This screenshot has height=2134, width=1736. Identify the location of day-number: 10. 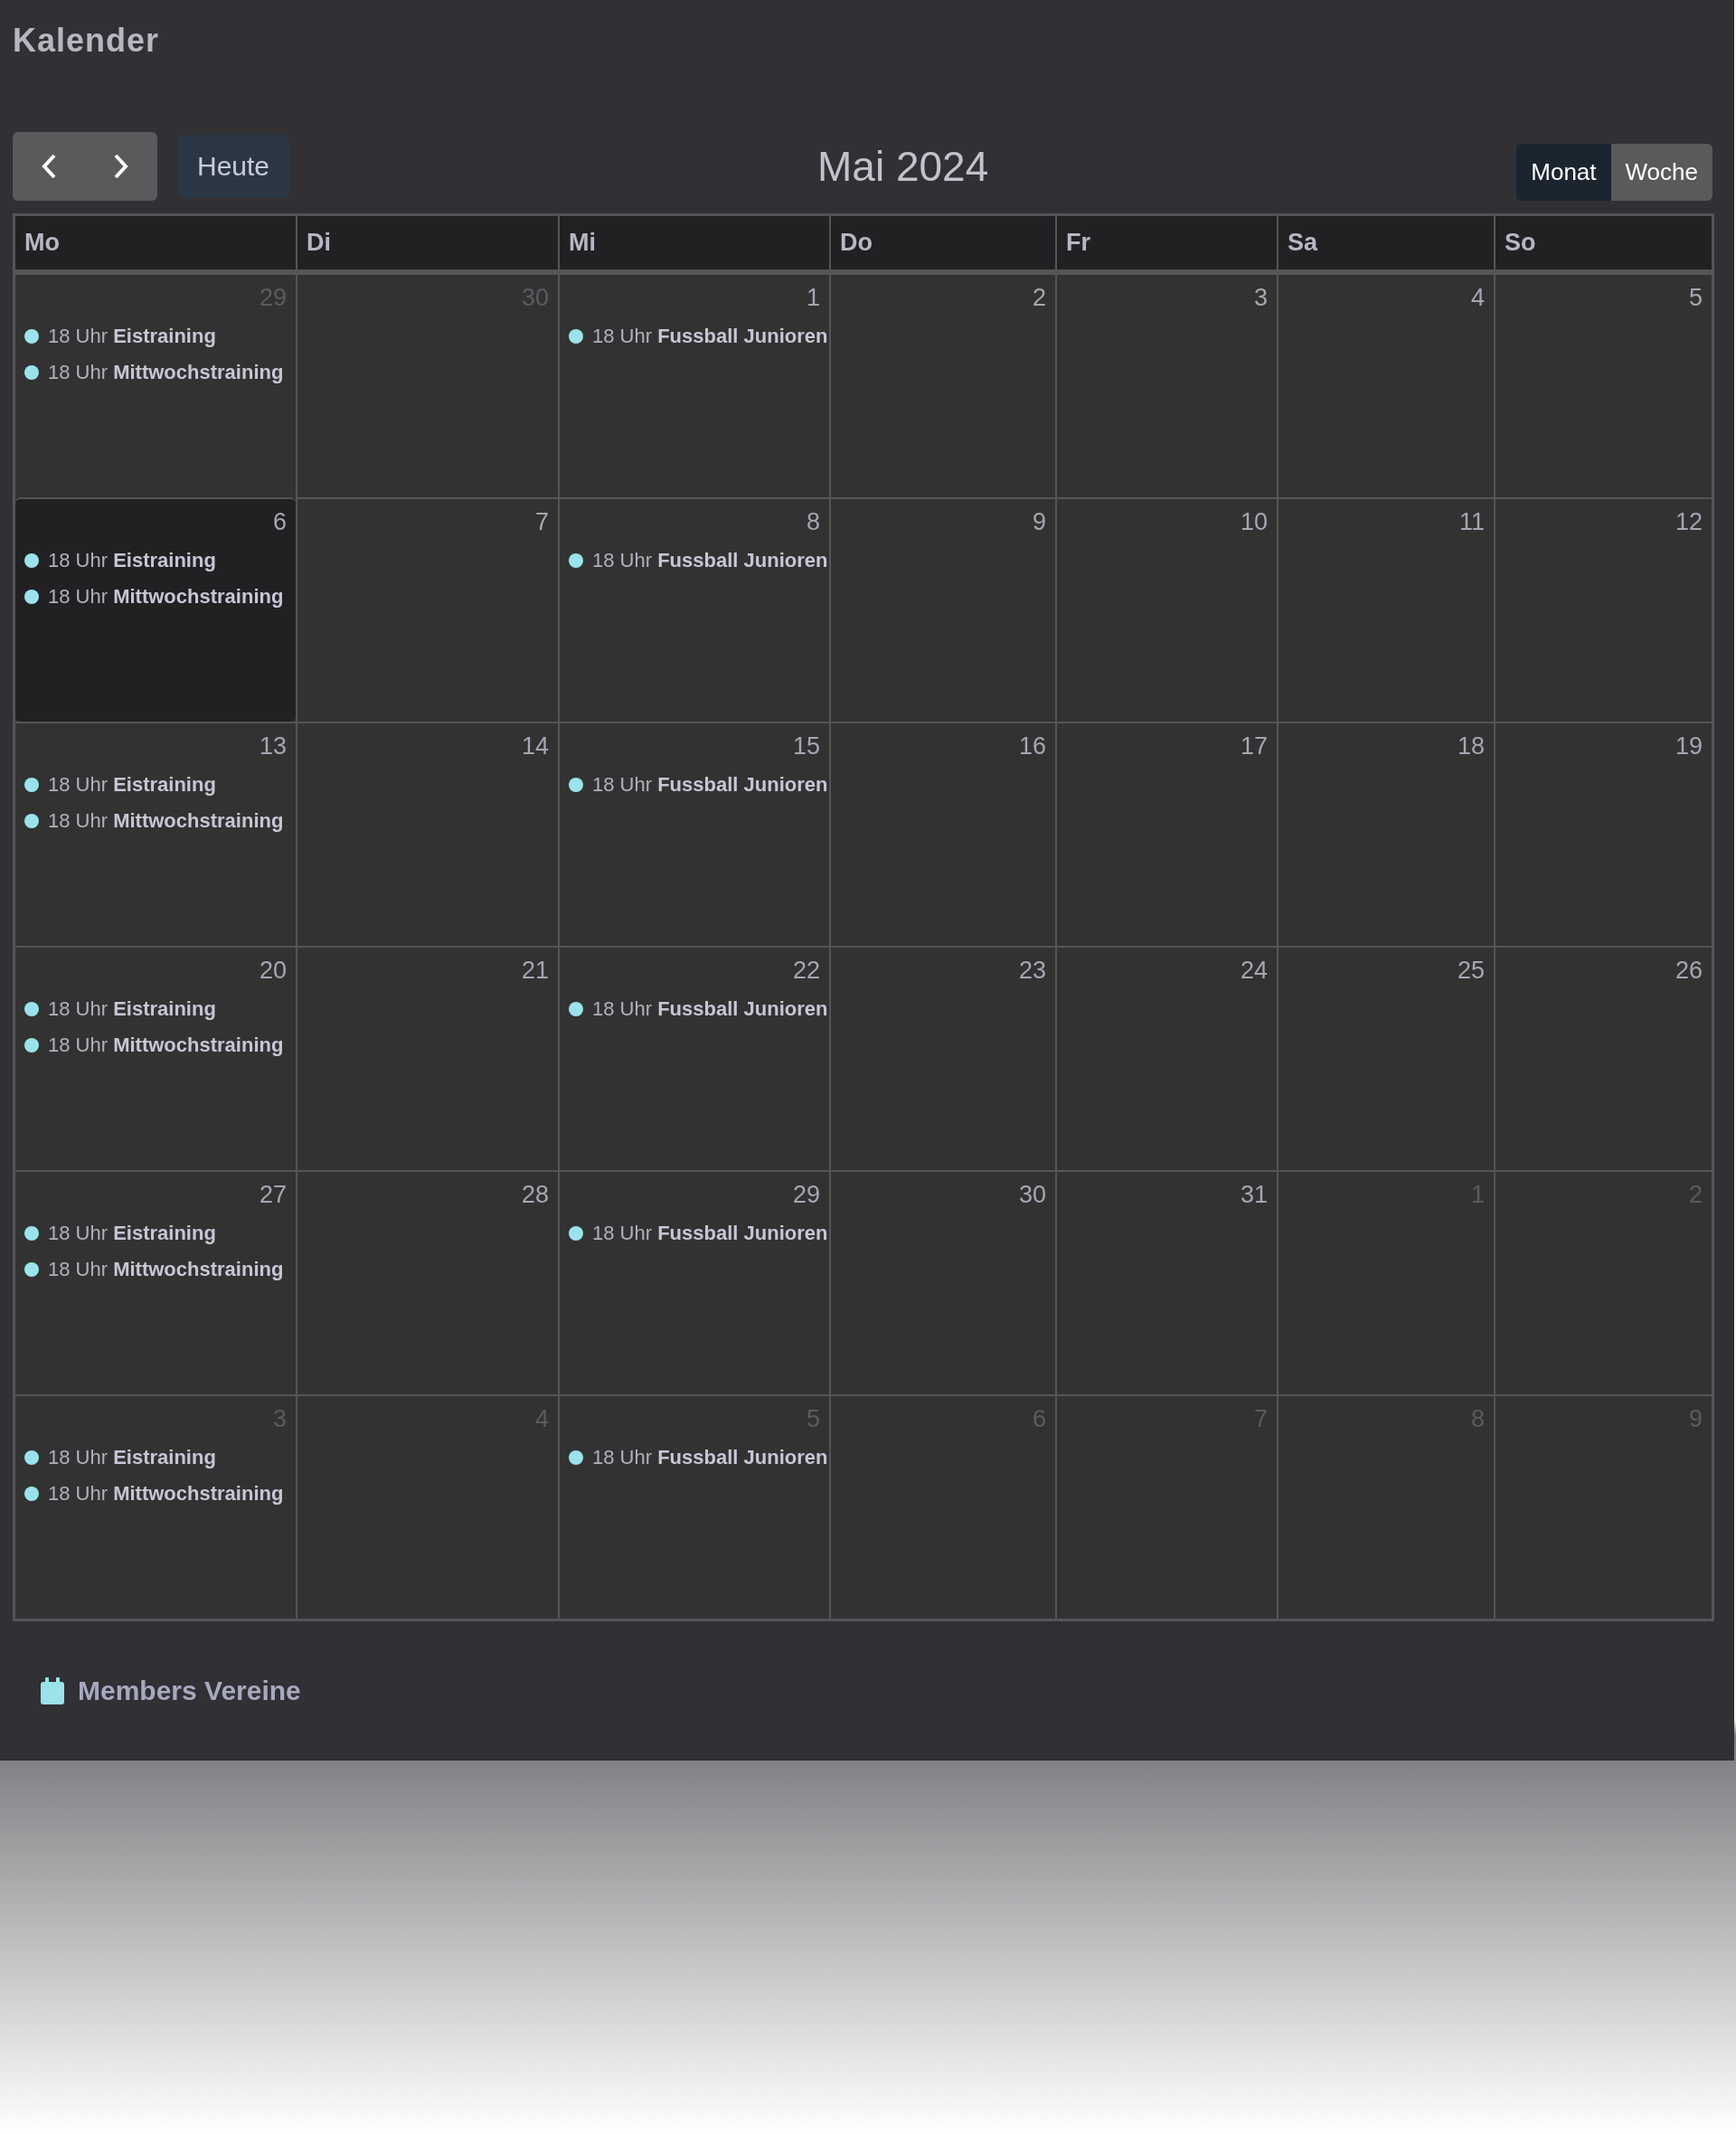
(1254, 522).